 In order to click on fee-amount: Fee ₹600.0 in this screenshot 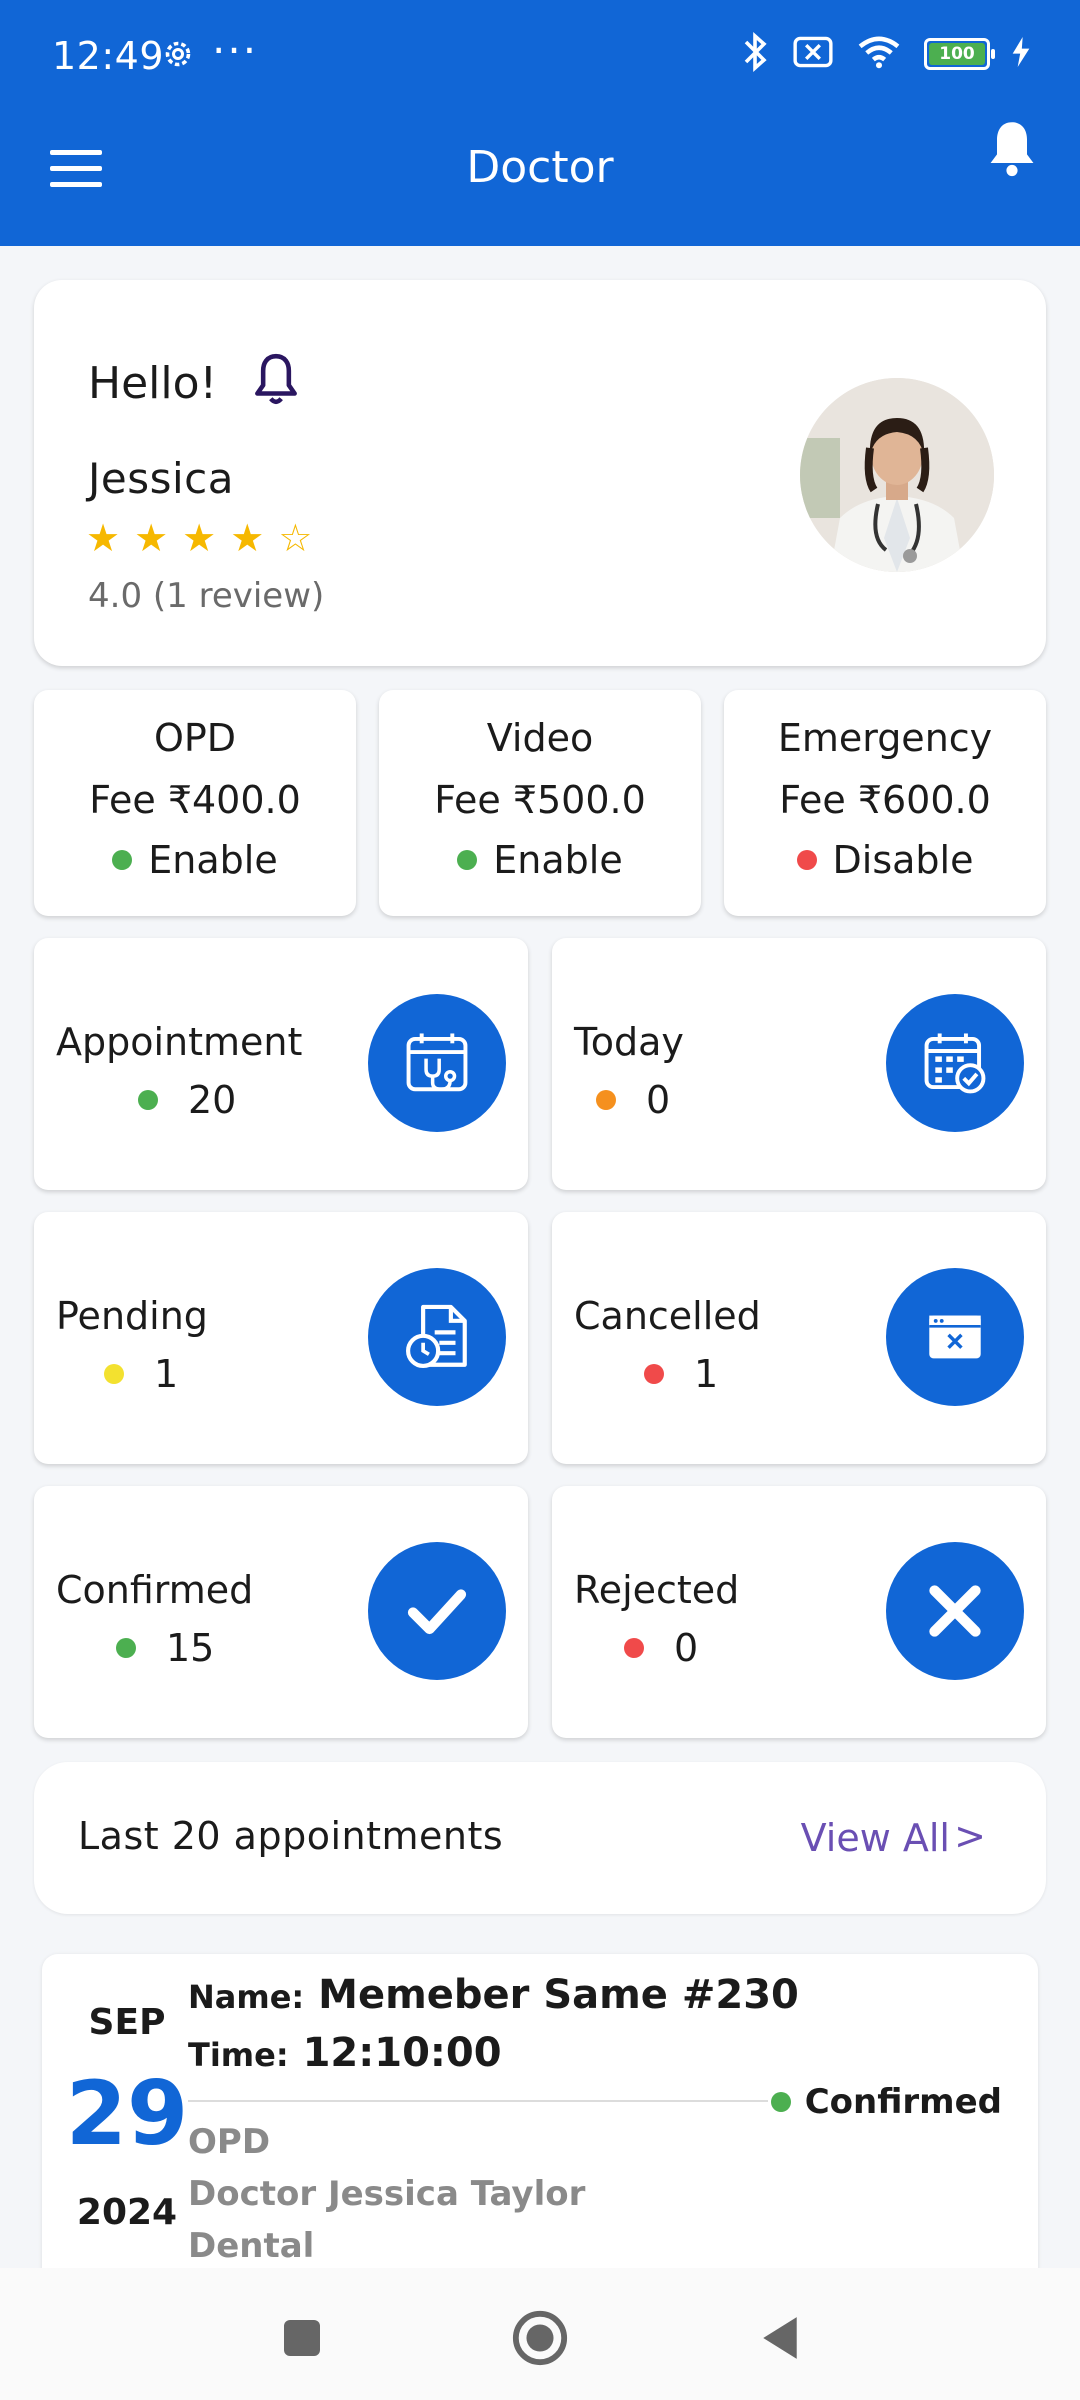, I will do `click(885, 800)`.